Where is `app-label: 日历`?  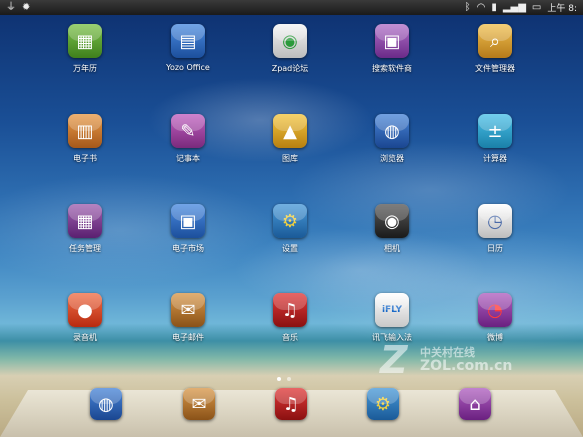
app-label: 日历 is located at coordinates (495, 248).